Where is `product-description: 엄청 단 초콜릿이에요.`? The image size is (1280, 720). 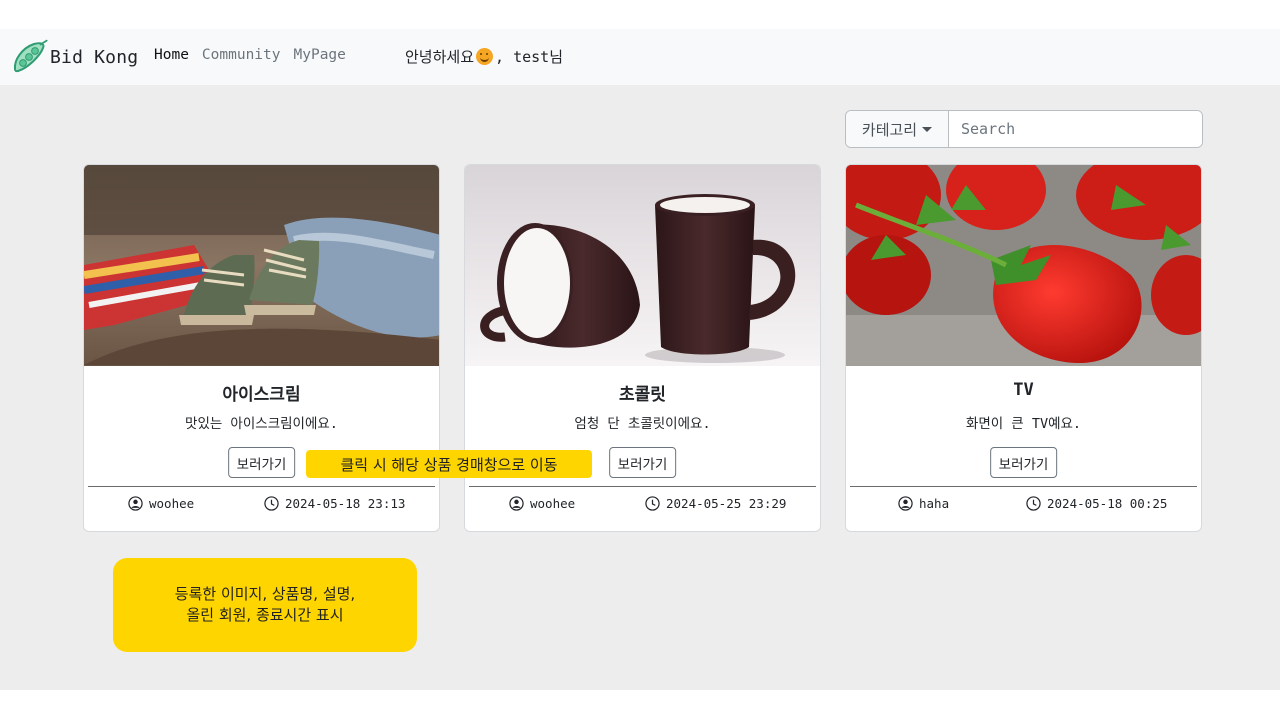
product-description: 엄청 단 초콜릿이에요. is located at coordinates (642, 424).